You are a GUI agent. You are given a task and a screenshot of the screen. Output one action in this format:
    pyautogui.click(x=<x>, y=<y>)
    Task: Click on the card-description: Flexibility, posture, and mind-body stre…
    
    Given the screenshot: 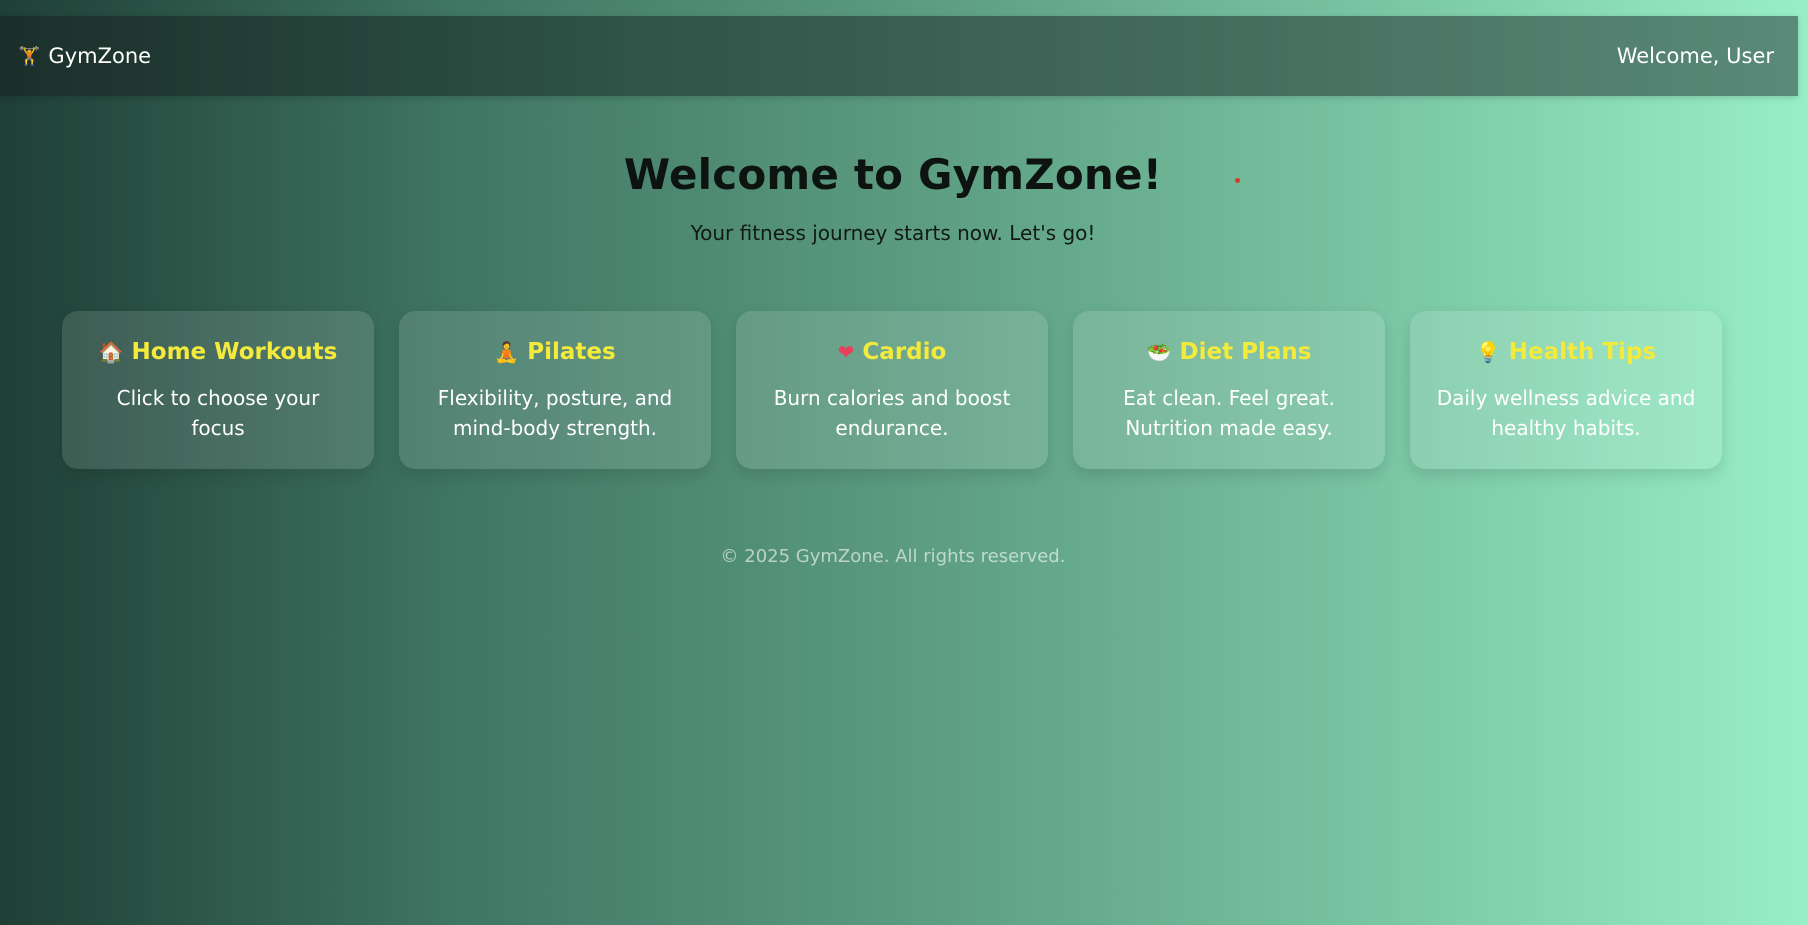 What is the action you would take?
    pyautogui.click(x=555, y=413)
    